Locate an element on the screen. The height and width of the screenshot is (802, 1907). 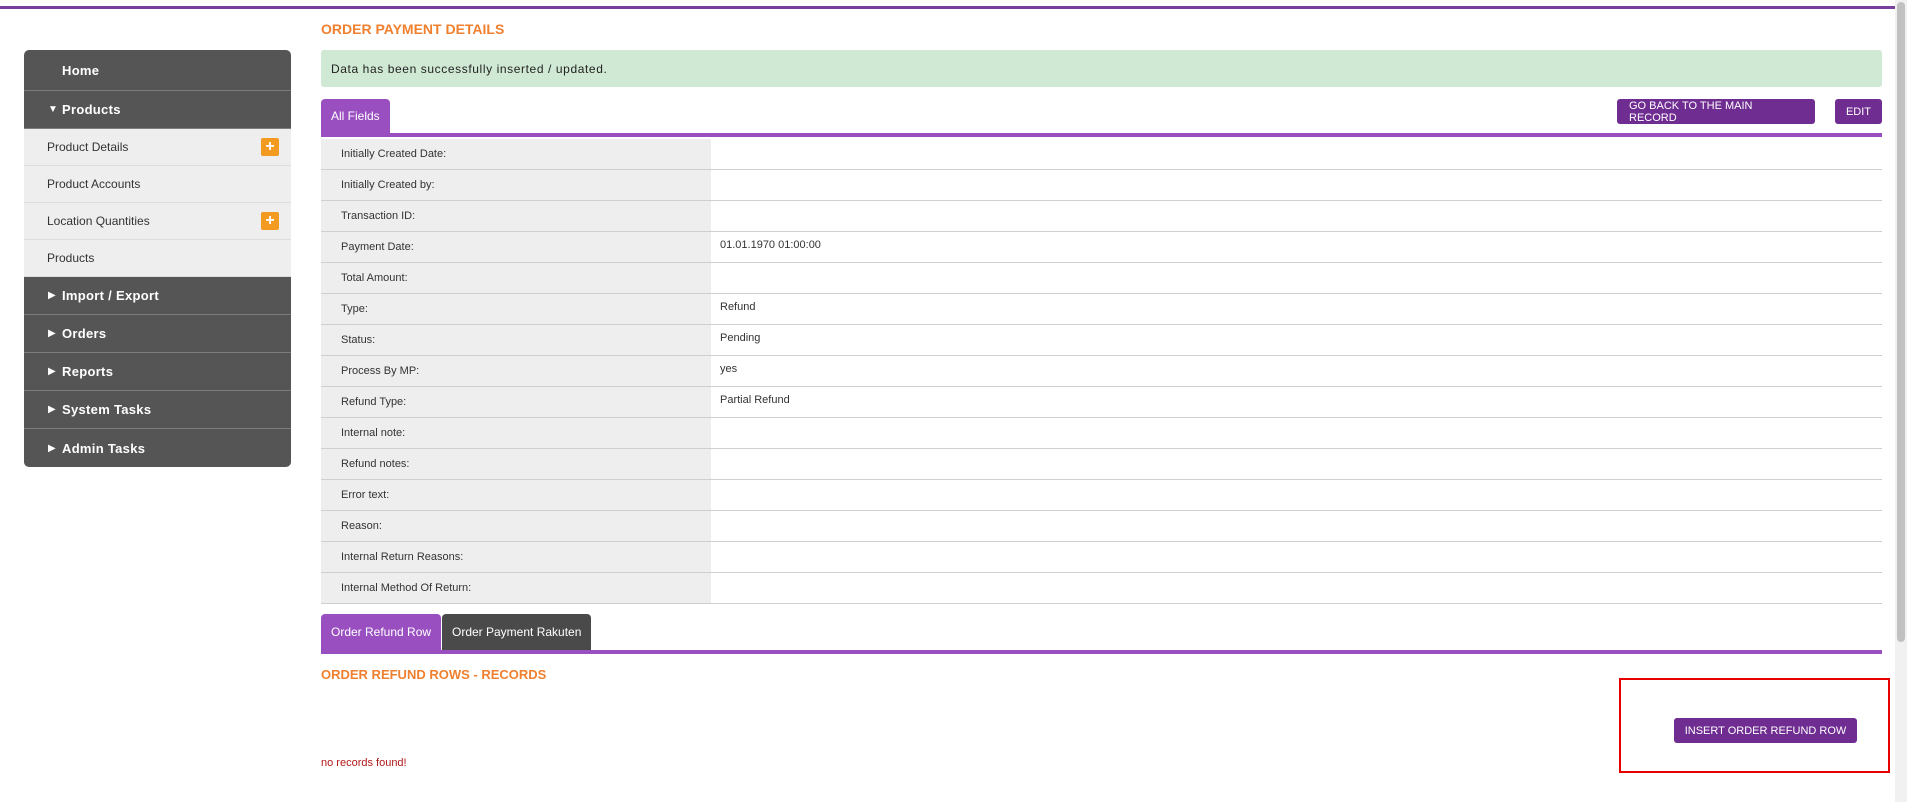
table-row: Initially Created Date: is located at coordinates (1101, 154).